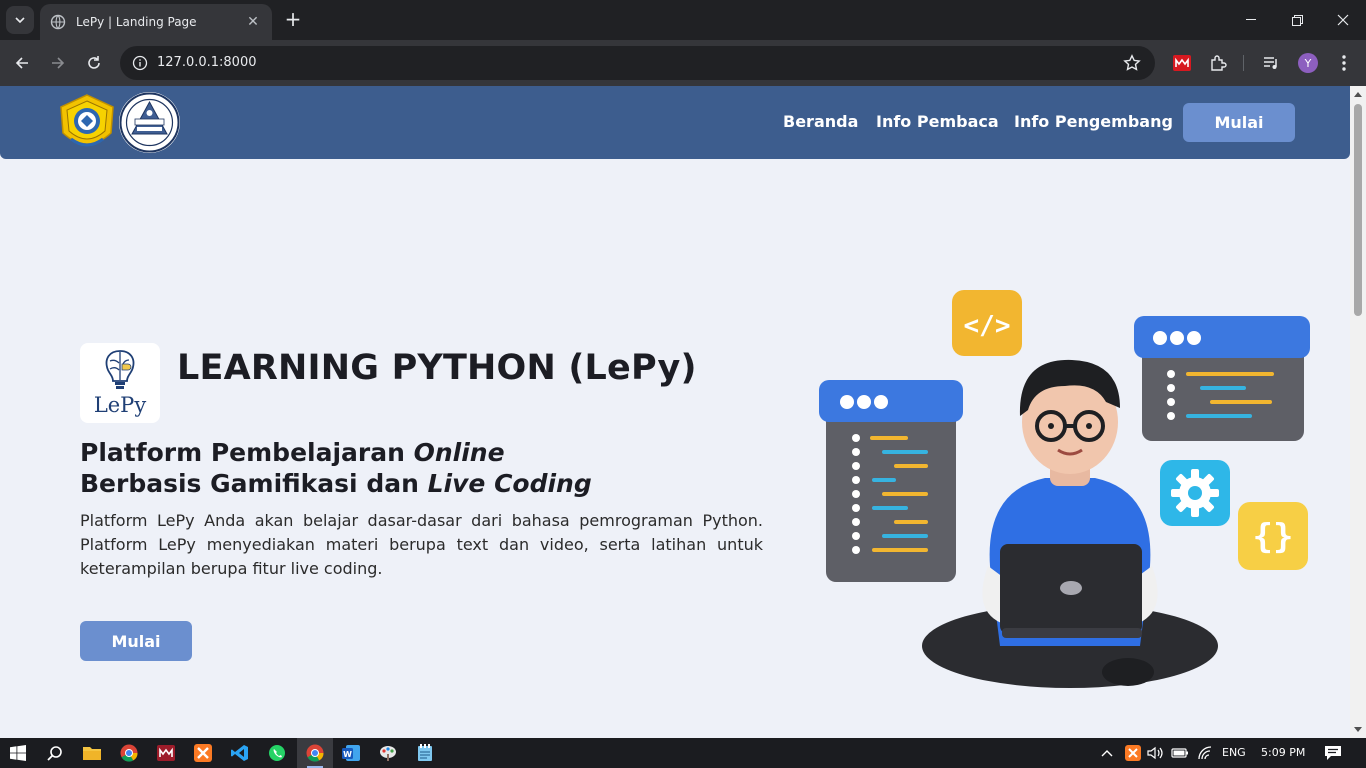 Image resolution: width=1366 pixels, height=768 pixels. Describe the element at coordinates (166, 753) in the screenshot. I see `mendeley-icon` at that location.